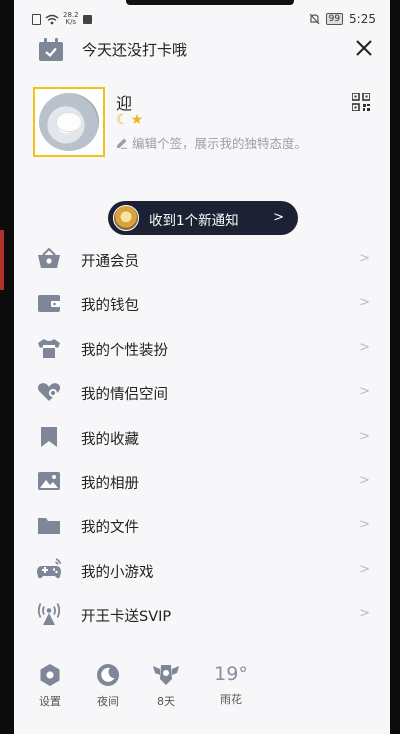  I want to click on weather-widget: 19° 雨花, so click(231, 685).